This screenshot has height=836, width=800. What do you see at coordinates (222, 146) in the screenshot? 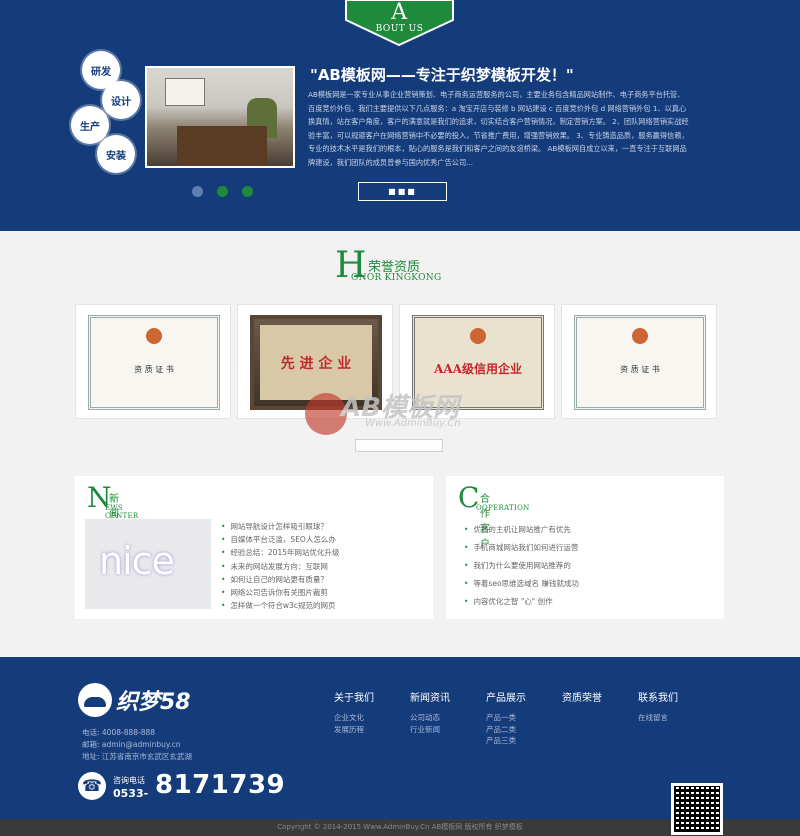
I see `office-desk` at bounding box center [222, 146].